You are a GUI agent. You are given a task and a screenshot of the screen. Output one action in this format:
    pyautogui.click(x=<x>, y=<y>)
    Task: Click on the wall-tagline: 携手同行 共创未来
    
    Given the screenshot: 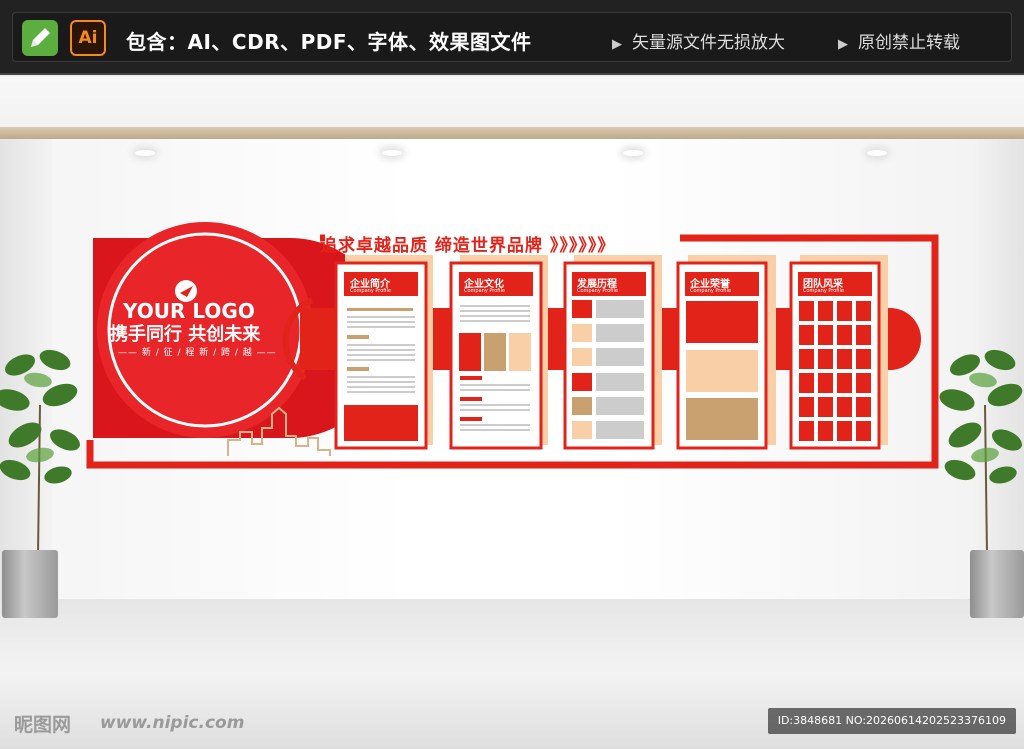 What is the action you would take?
    pyautogui.click(x=185, y=334)
    